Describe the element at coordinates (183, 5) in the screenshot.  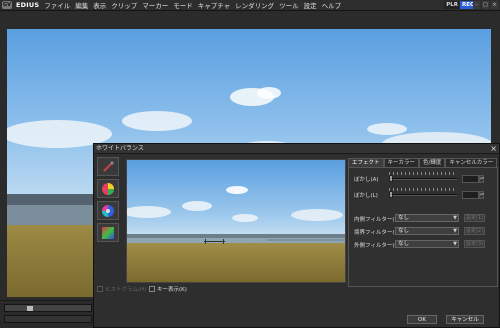
I see `menu-mode: モード` at that location.